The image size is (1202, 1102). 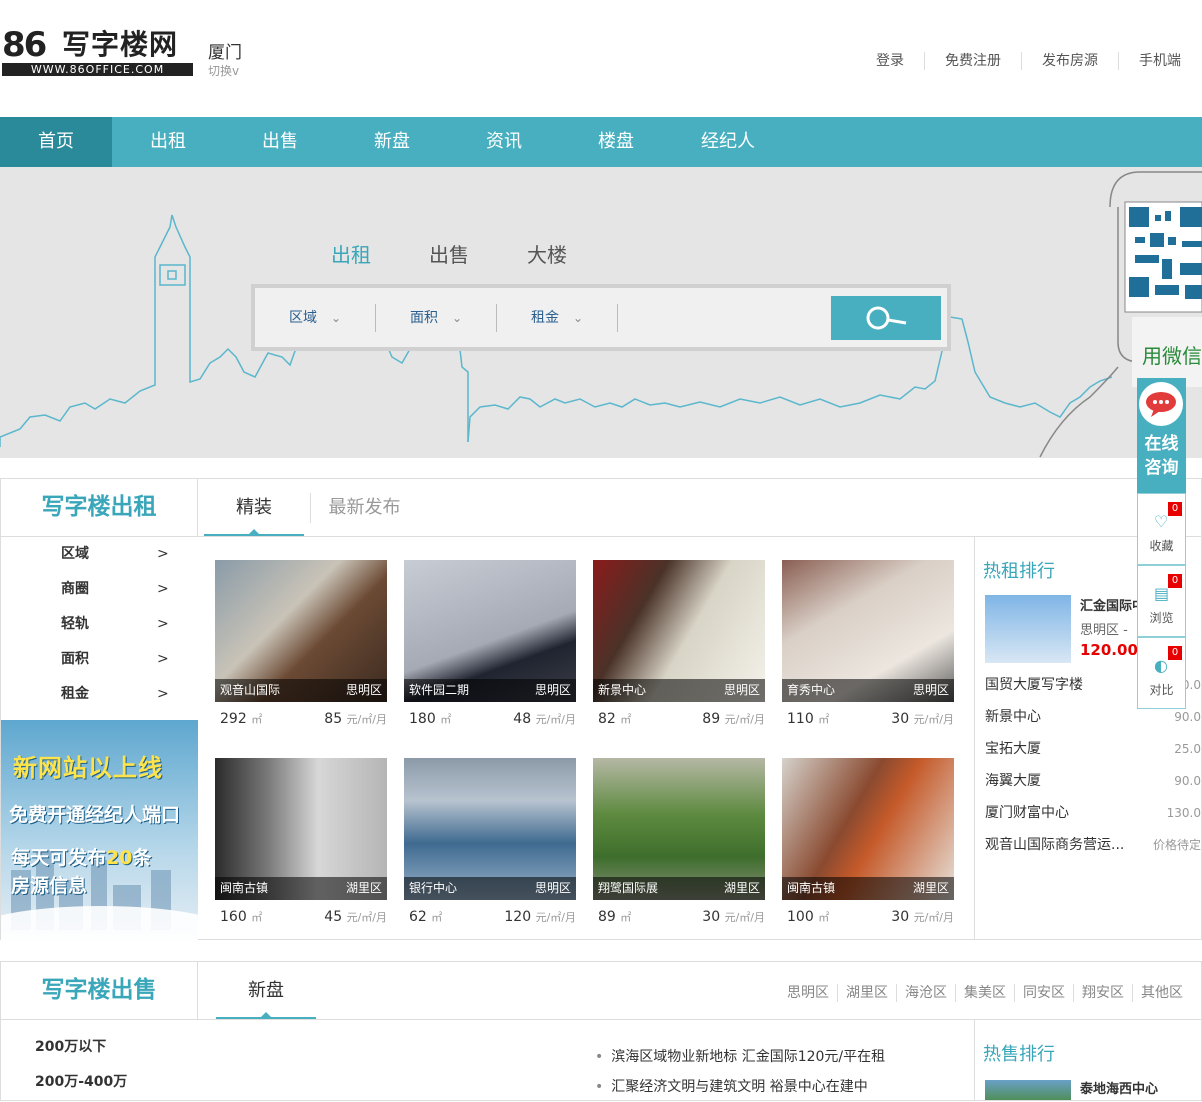 I want to click on hot-rent-title: 热租排行, so click(x=1019, y=571).